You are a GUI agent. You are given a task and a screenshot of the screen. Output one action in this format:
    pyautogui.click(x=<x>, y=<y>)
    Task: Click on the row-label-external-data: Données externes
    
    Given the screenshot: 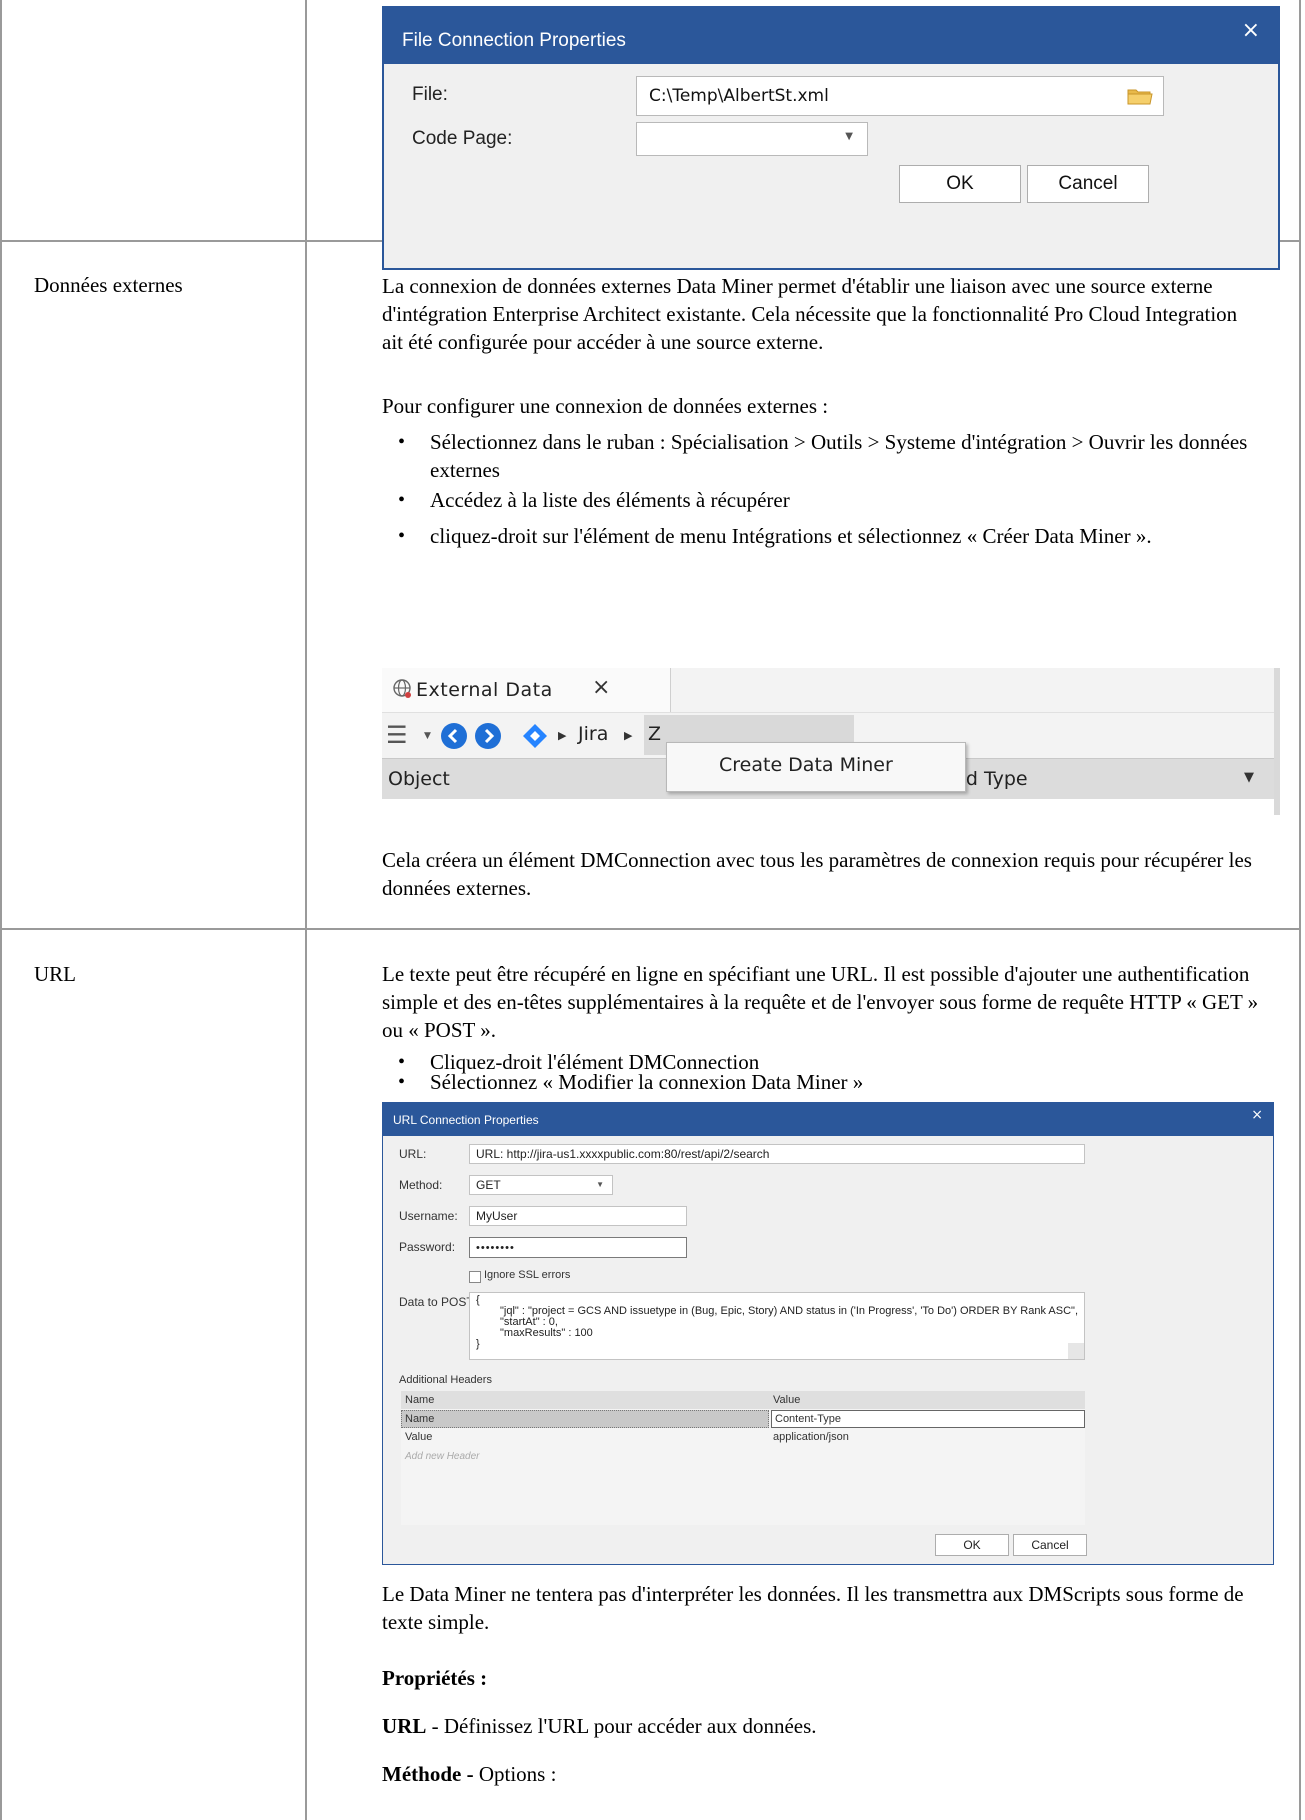 What is the action you would take?
    pyautogui.click(x=108, y=285)
    